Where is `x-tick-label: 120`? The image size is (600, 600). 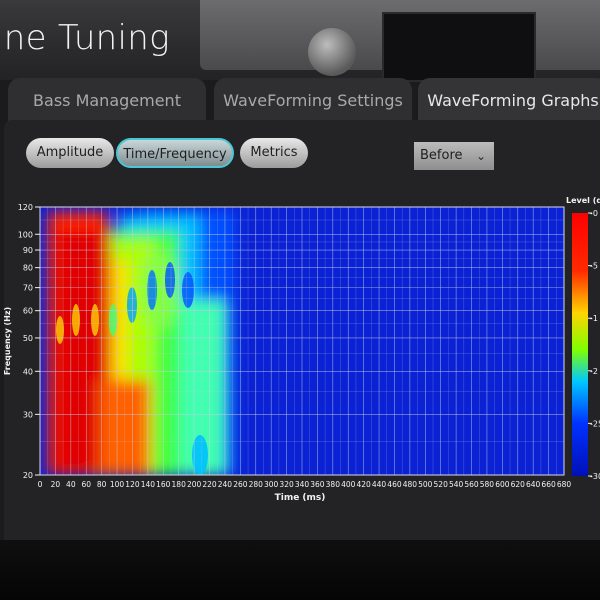 x-tick-label: 120 is located at coordinates (132, 484).